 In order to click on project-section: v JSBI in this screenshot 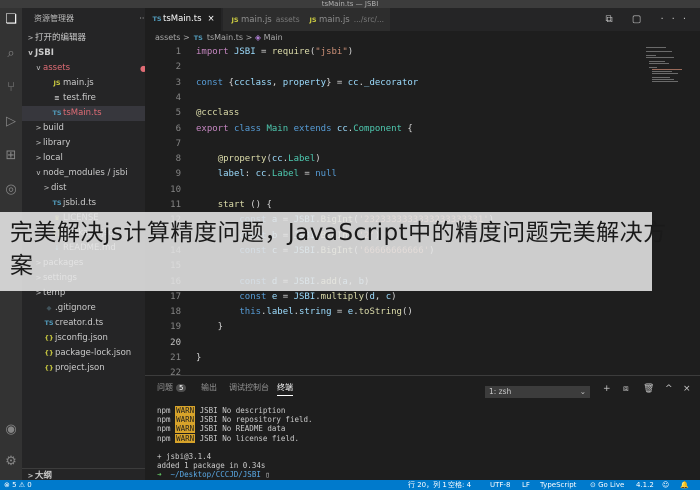, I will do `click(83, 53)`.